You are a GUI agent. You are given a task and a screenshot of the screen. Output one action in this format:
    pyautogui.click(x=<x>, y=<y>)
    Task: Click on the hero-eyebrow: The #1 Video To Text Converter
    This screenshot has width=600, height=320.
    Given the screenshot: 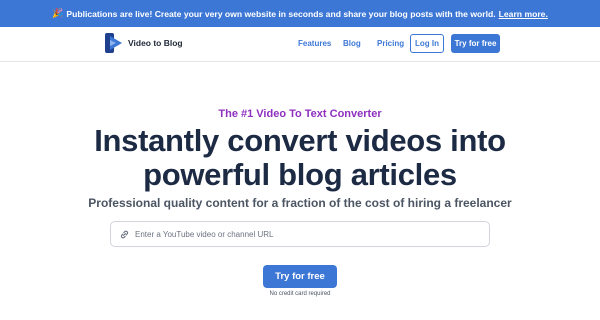 What is the action you would take?
    pyautogui.click(x=300, y=114)
    